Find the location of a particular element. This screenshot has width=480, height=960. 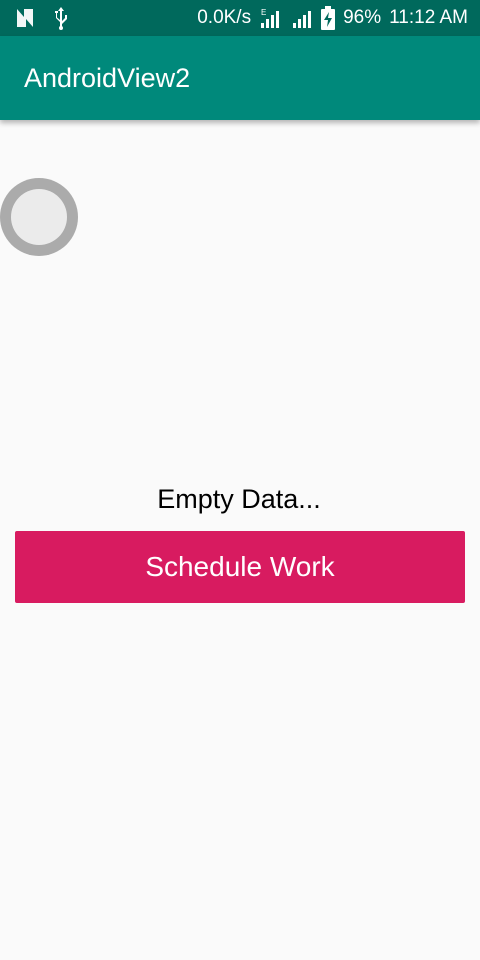

battery-percent: 96% is located at coordinates (362, 17).